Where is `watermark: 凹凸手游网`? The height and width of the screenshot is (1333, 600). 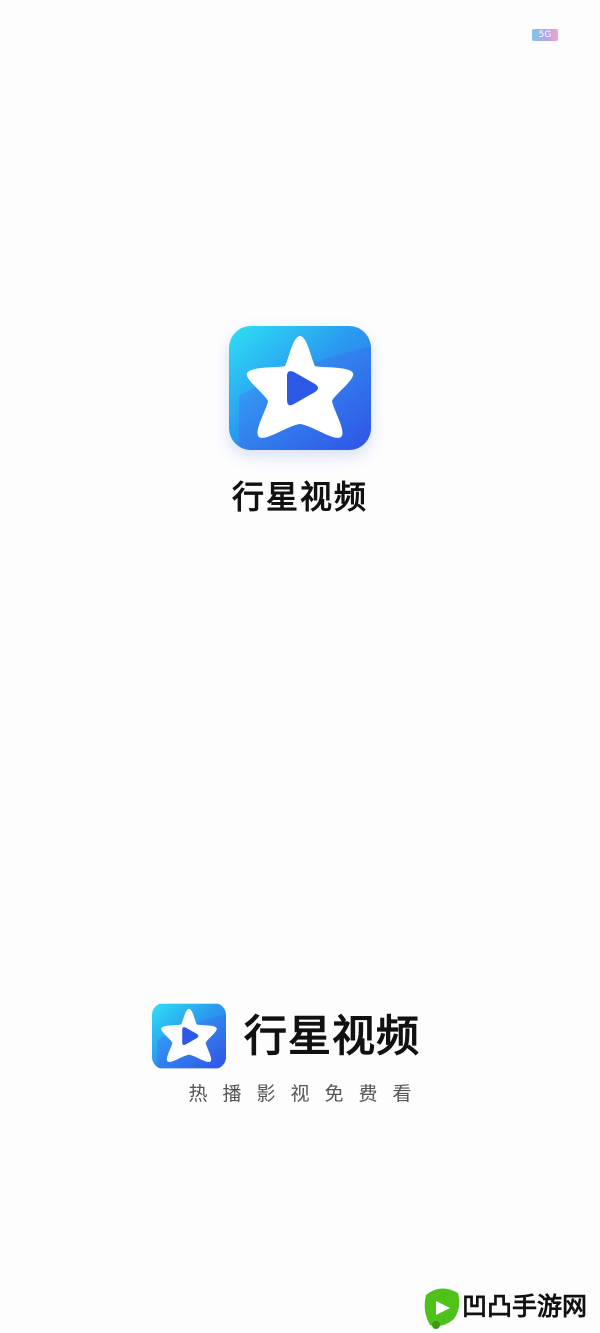
watermark: 凹凸手游网 is located at coordinates (507, 1307).